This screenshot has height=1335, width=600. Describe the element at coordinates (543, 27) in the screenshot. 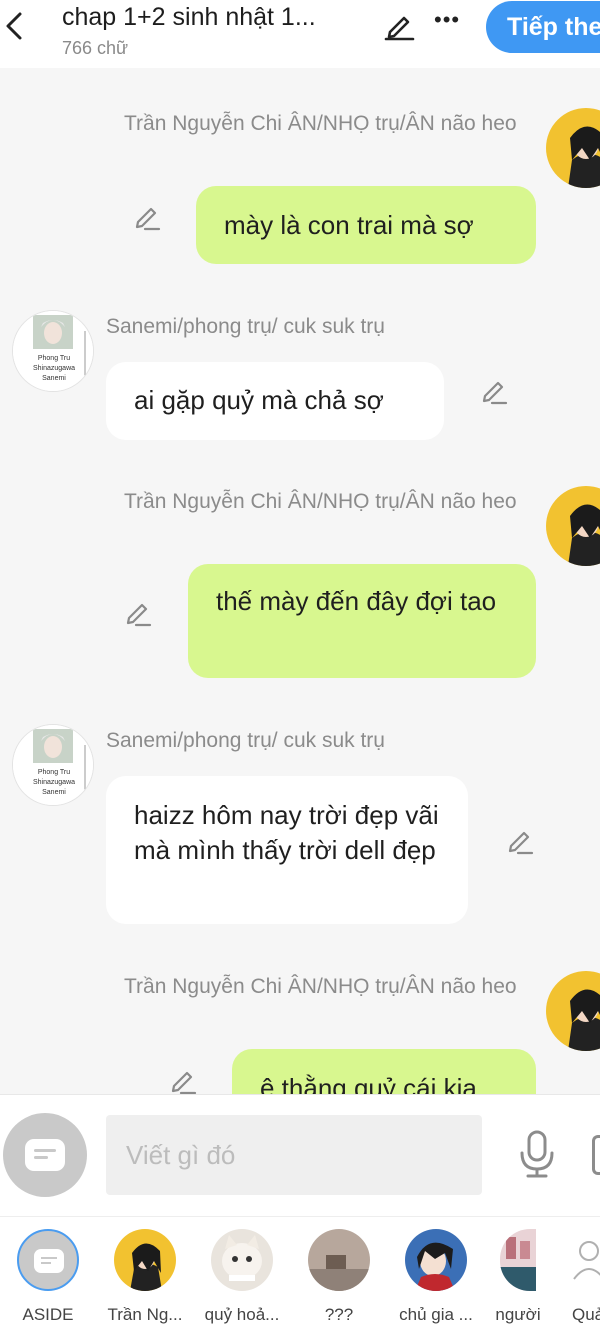

I see `next-button: Tiếp the` at that location.